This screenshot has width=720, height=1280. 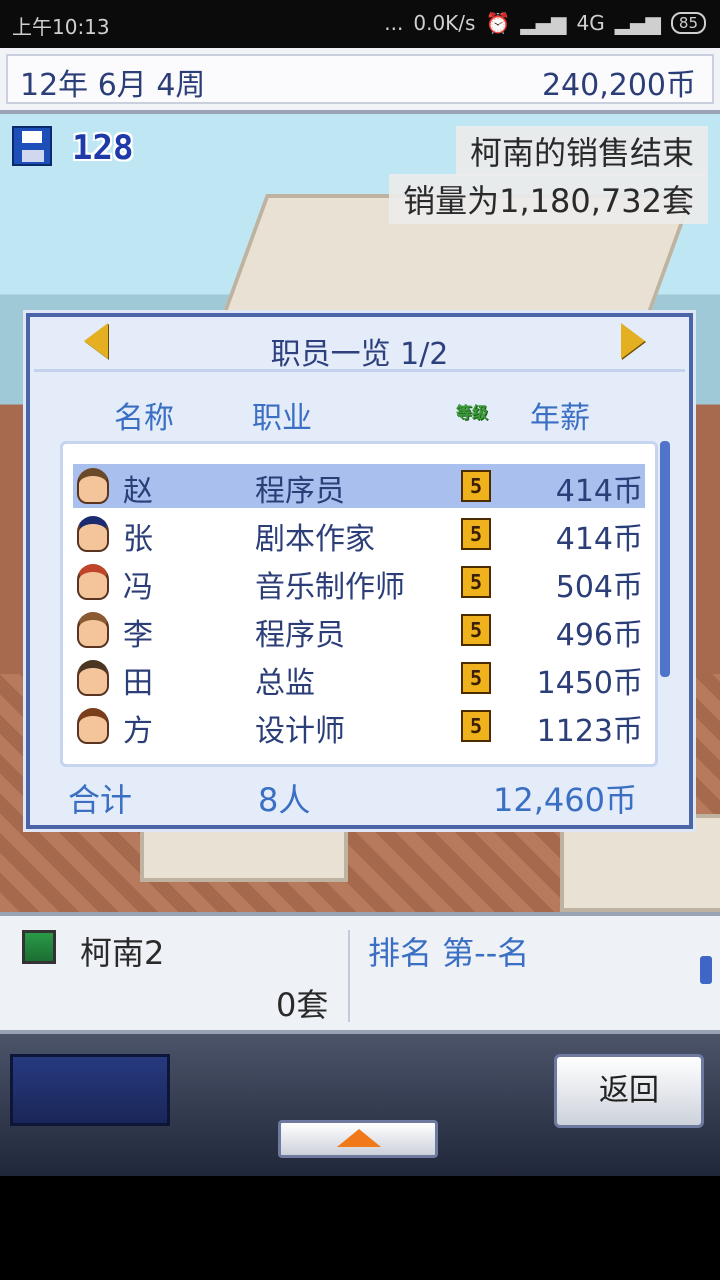 What do you see at coordinates (360, 24) in the screenshot?
I see `status-bar: 上午10:13 ... 0.0K/s ⏰ ▂▄▆ 4G ▂▄▆ 85` at bounding box center [360, 24].